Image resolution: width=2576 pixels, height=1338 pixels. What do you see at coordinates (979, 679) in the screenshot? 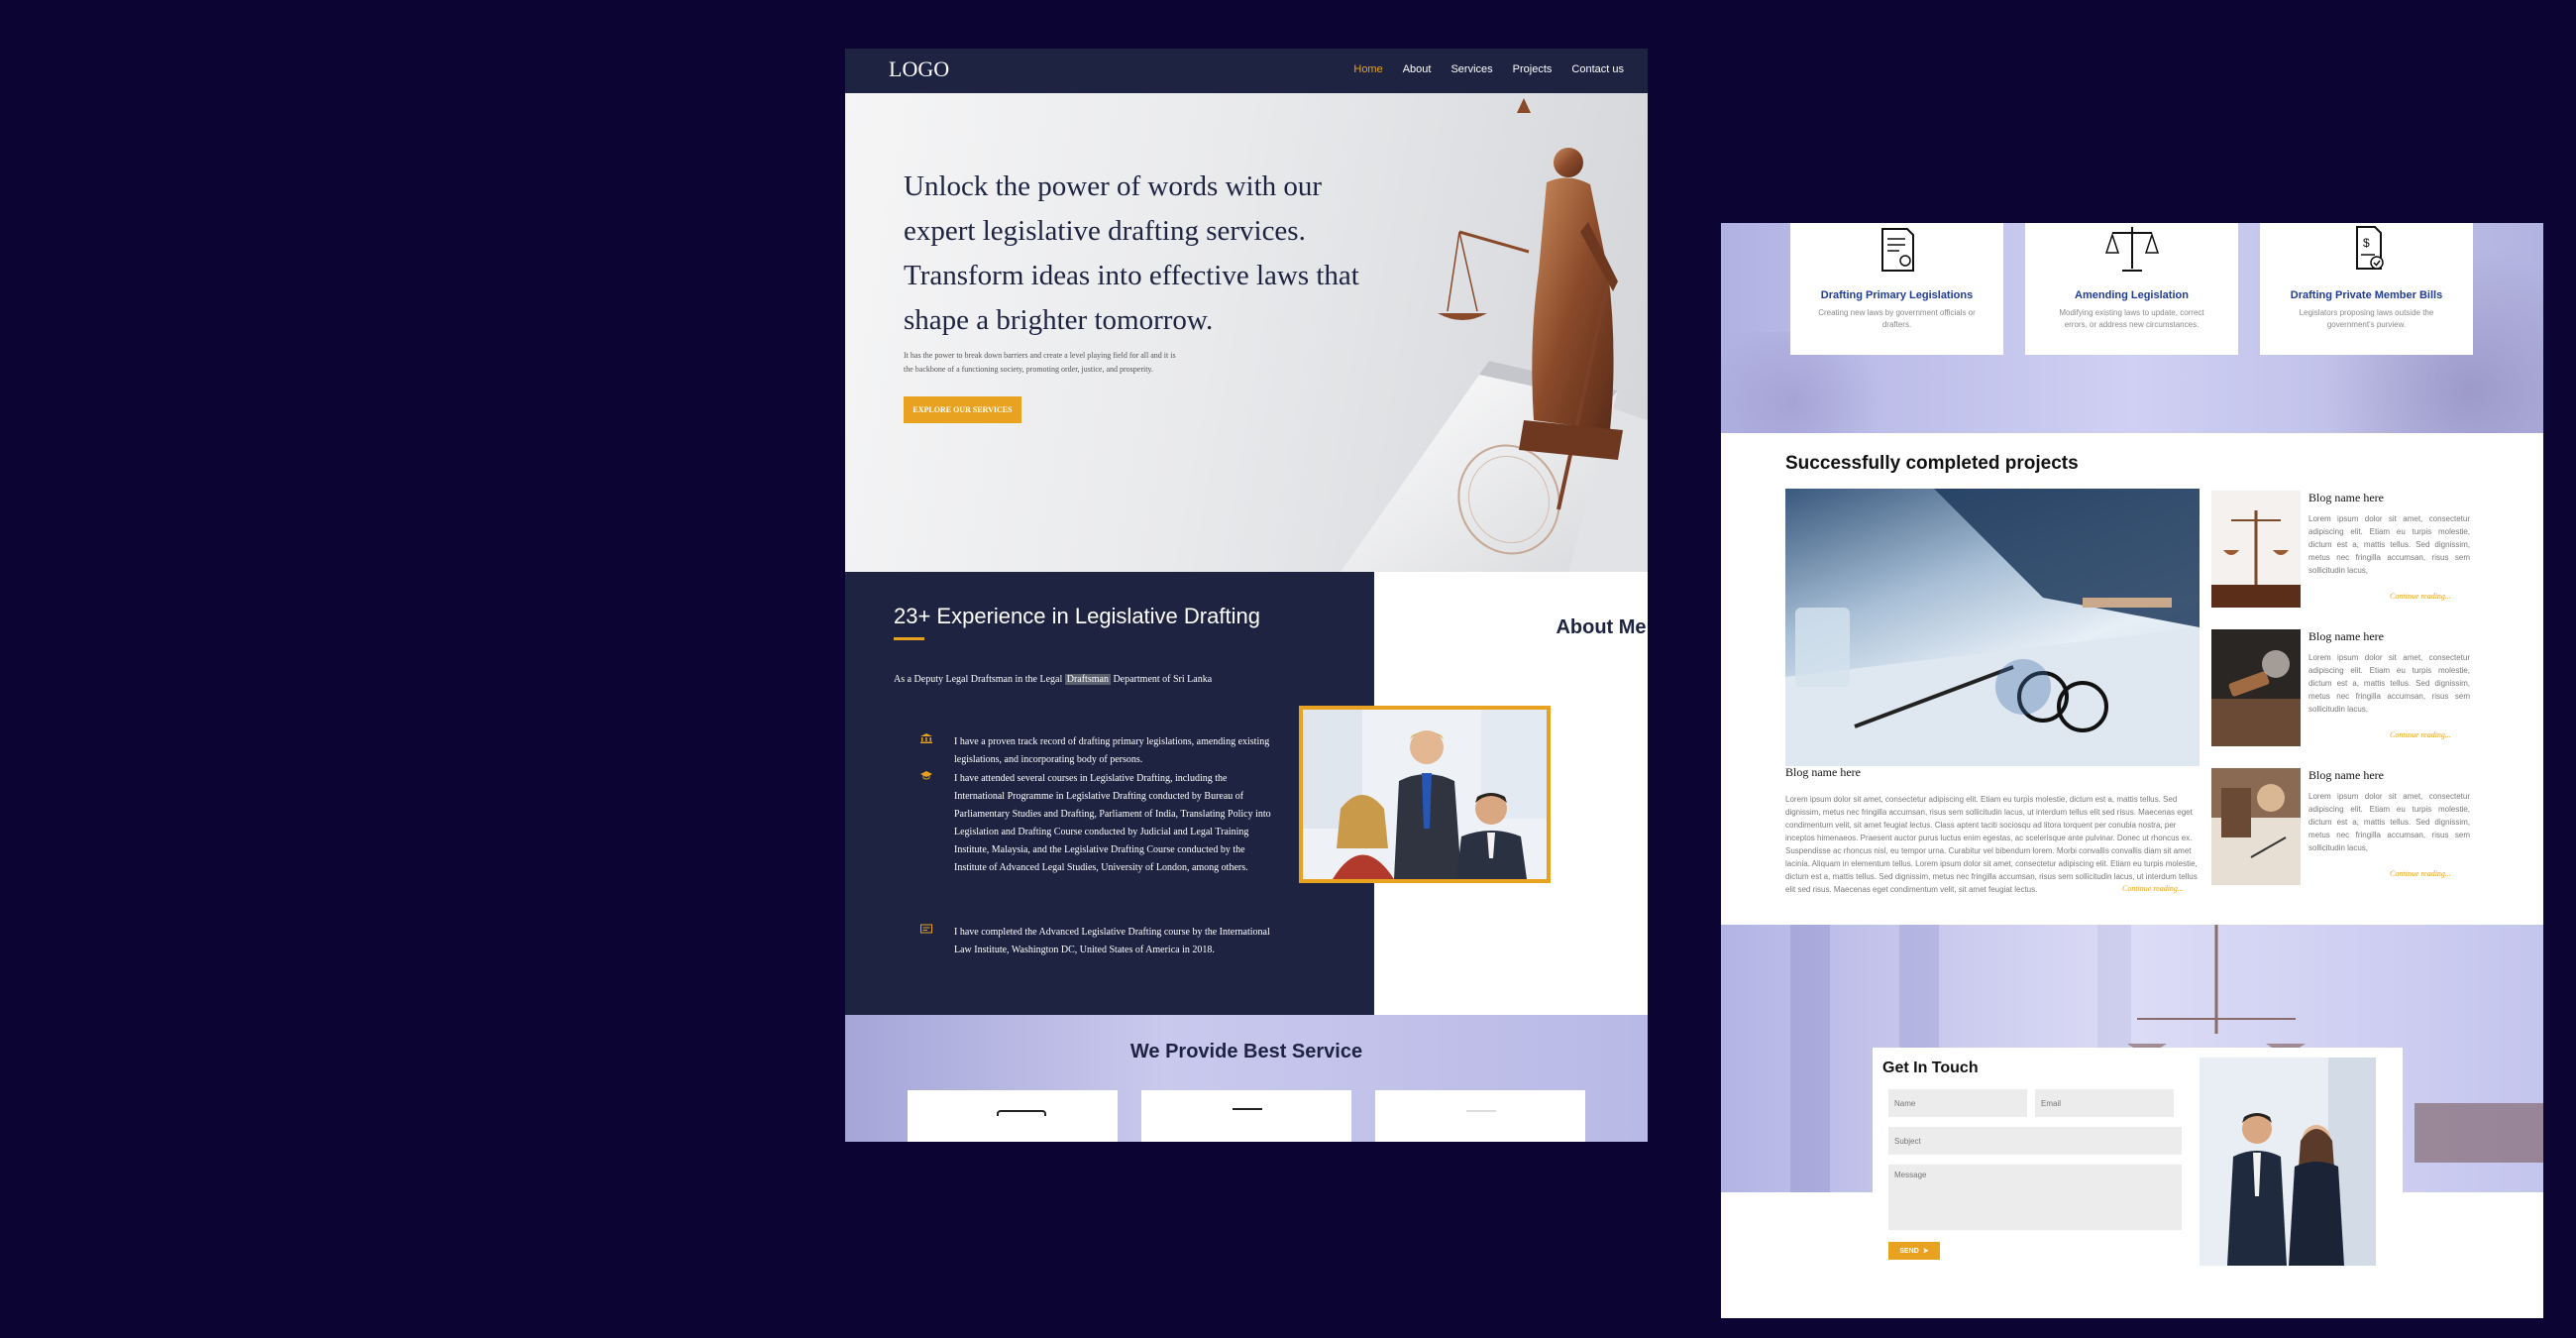
I see `intro-text-start: As a Deputy Legal Draftsman in the Legal` at bounding box center [979, 679].